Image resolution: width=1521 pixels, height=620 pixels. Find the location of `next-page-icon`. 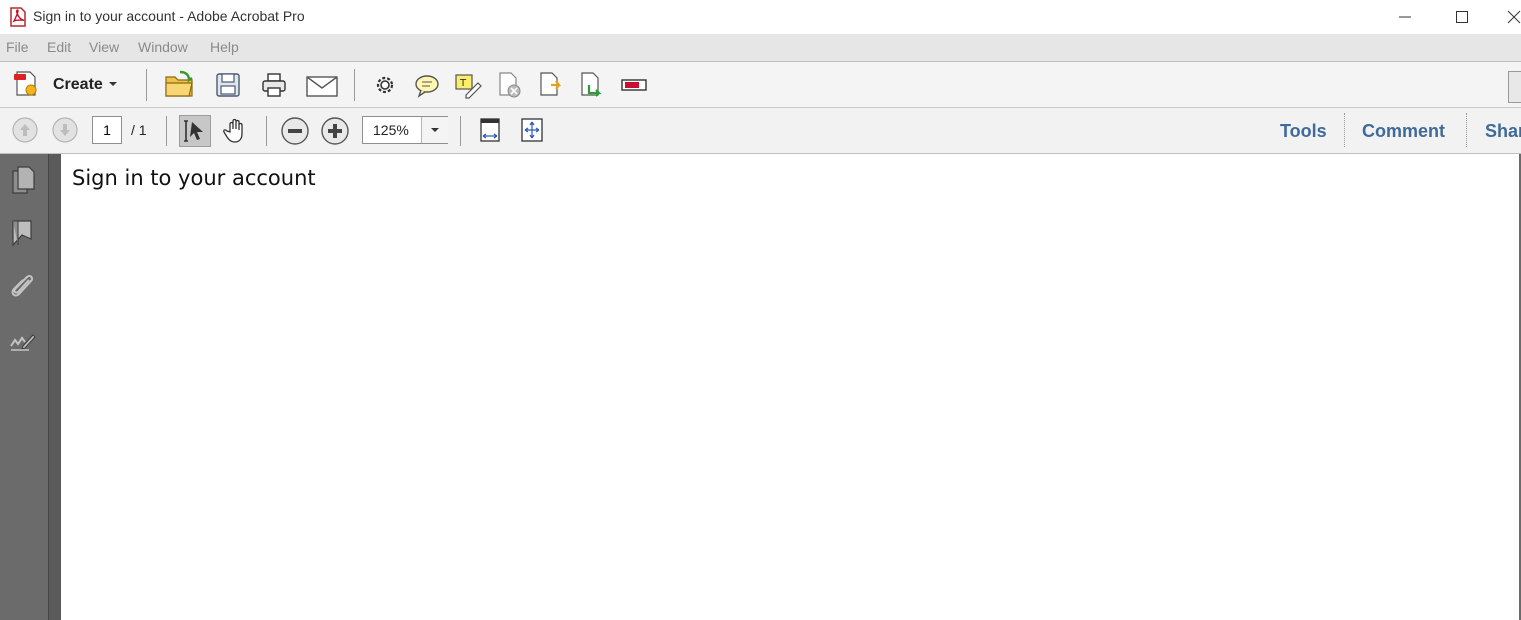

next-page-icon is located at coordinates (65, 130).